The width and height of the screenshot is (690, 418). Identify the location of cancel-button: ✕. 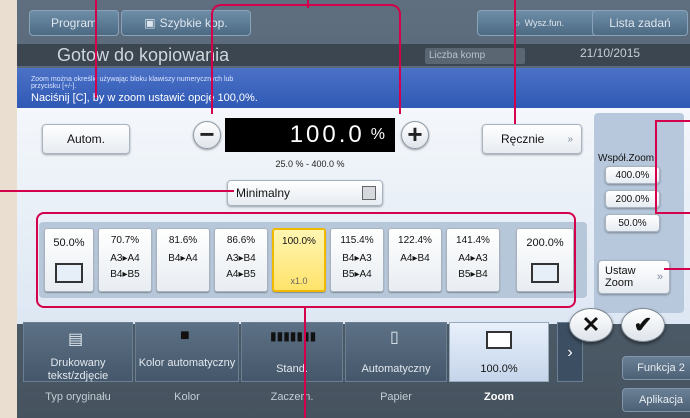
(591, 325).